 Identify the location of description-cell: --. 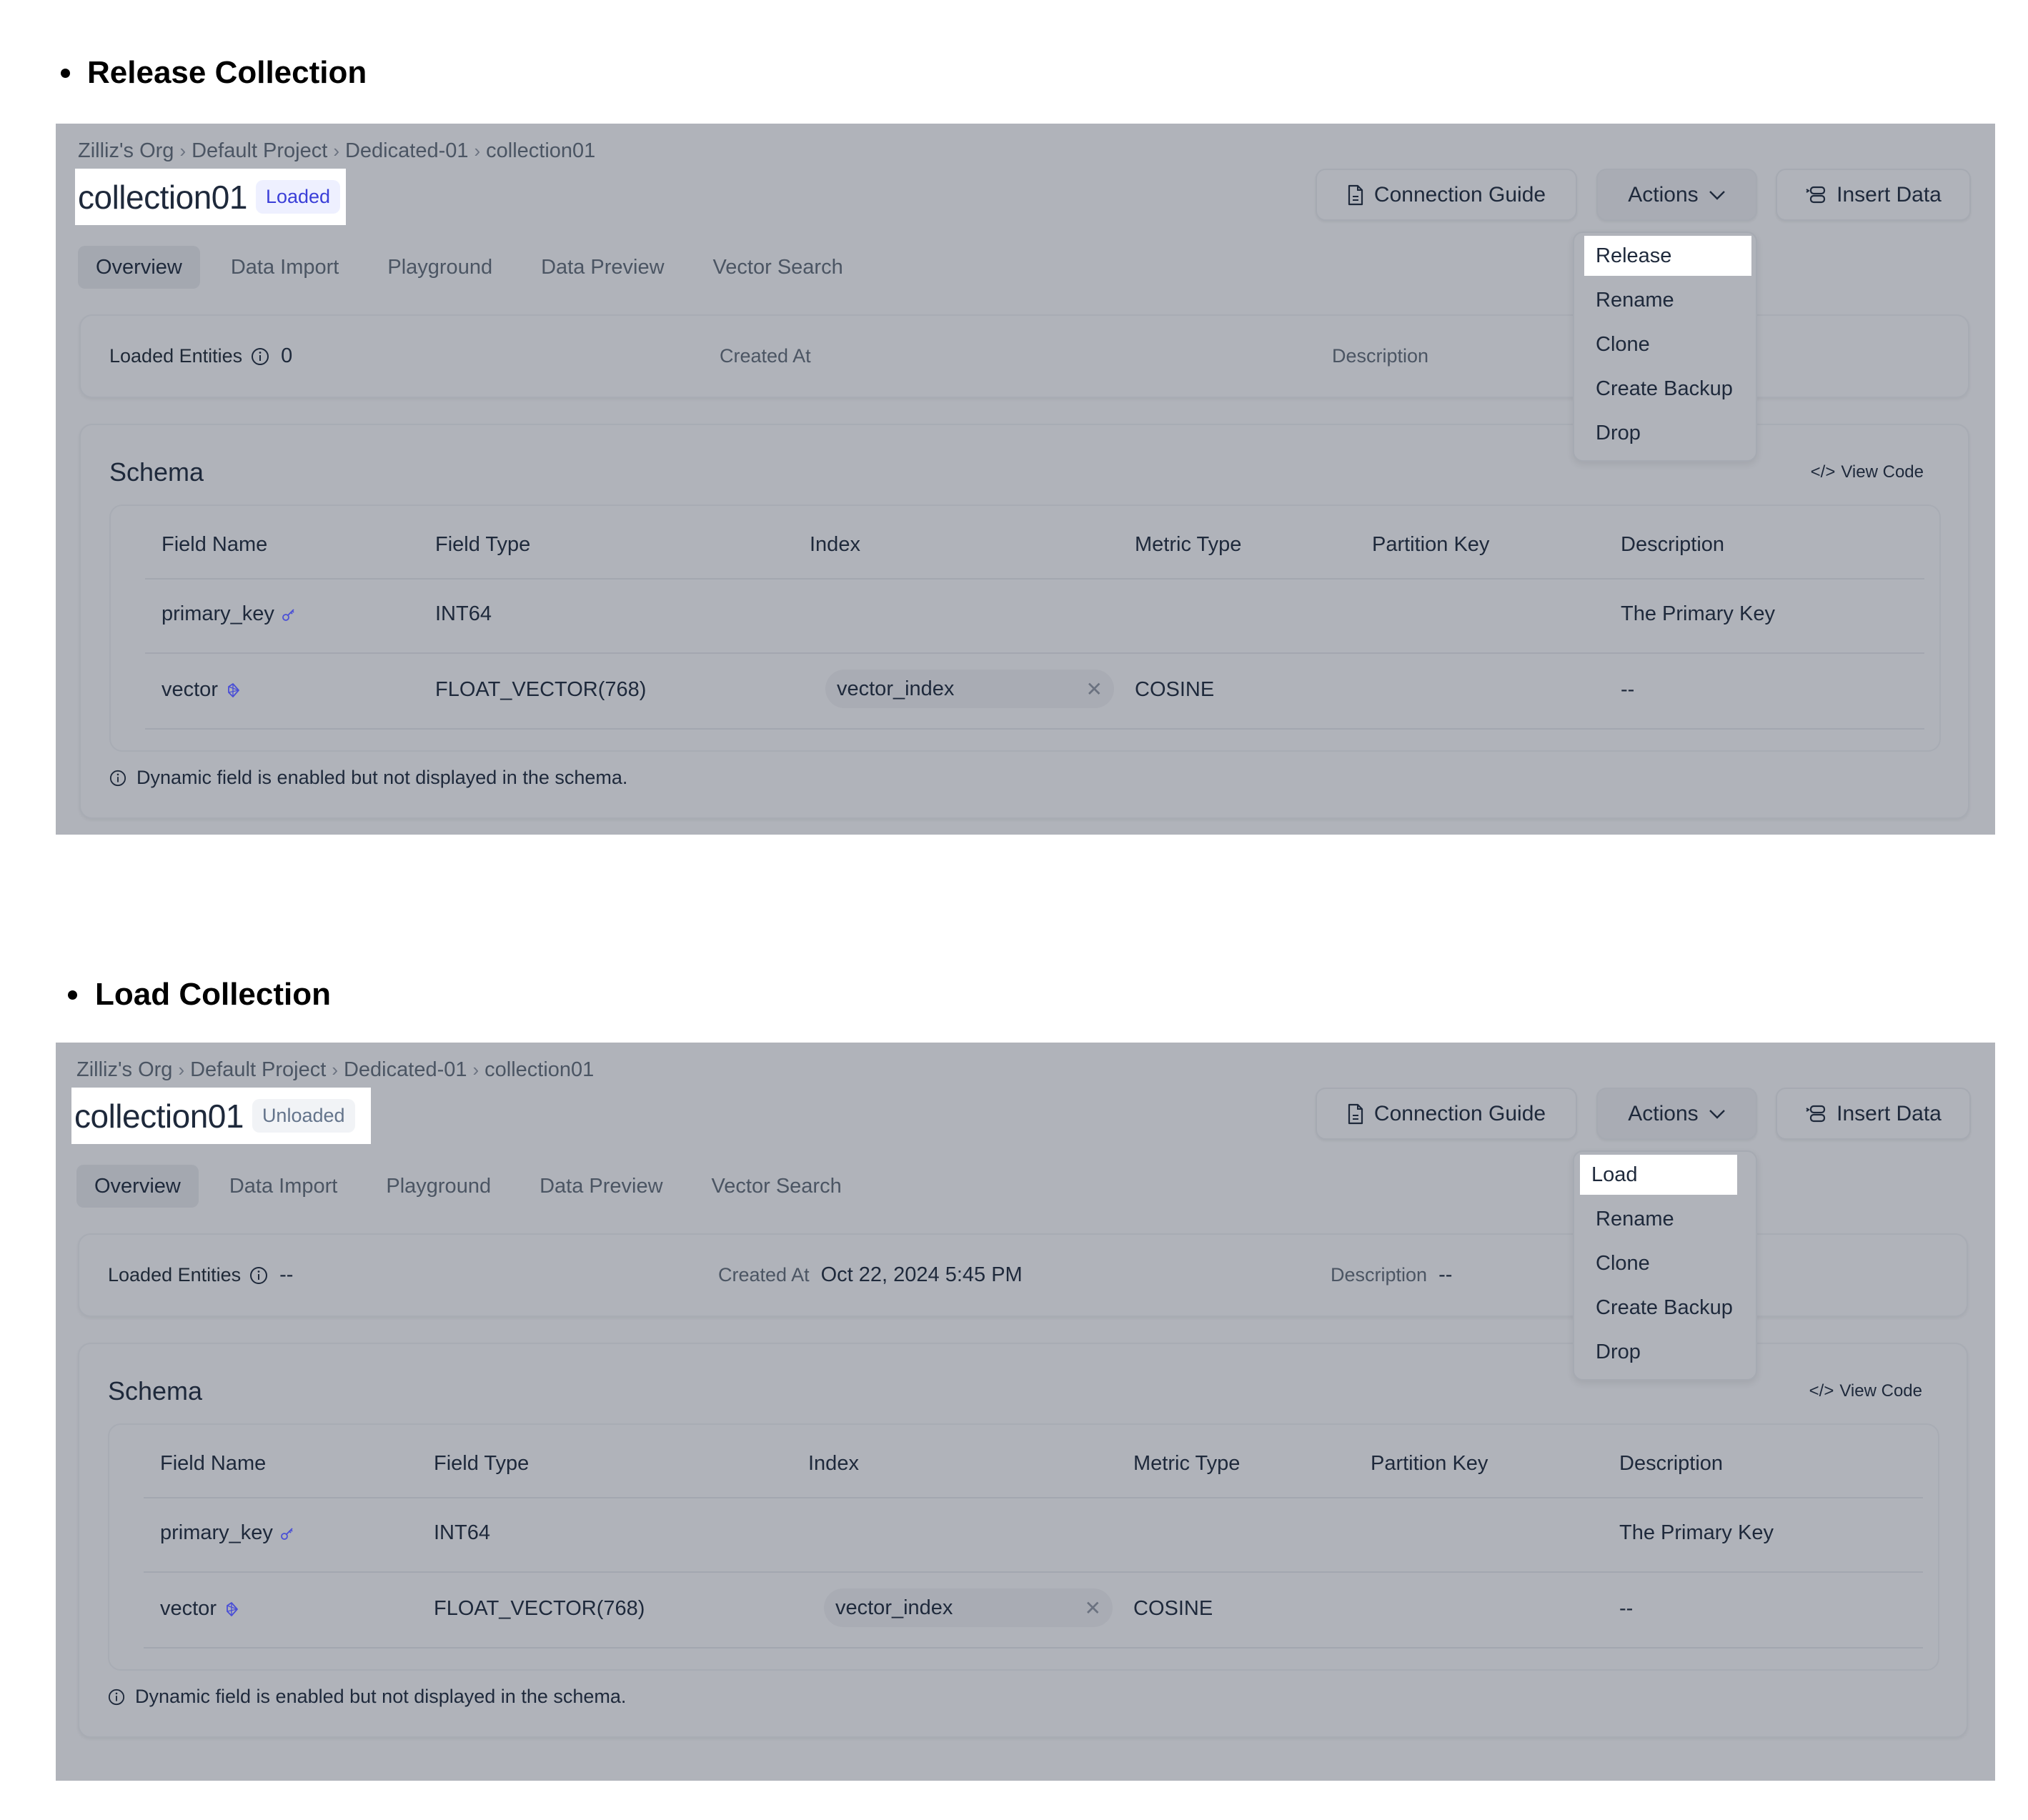
(1628, 689).